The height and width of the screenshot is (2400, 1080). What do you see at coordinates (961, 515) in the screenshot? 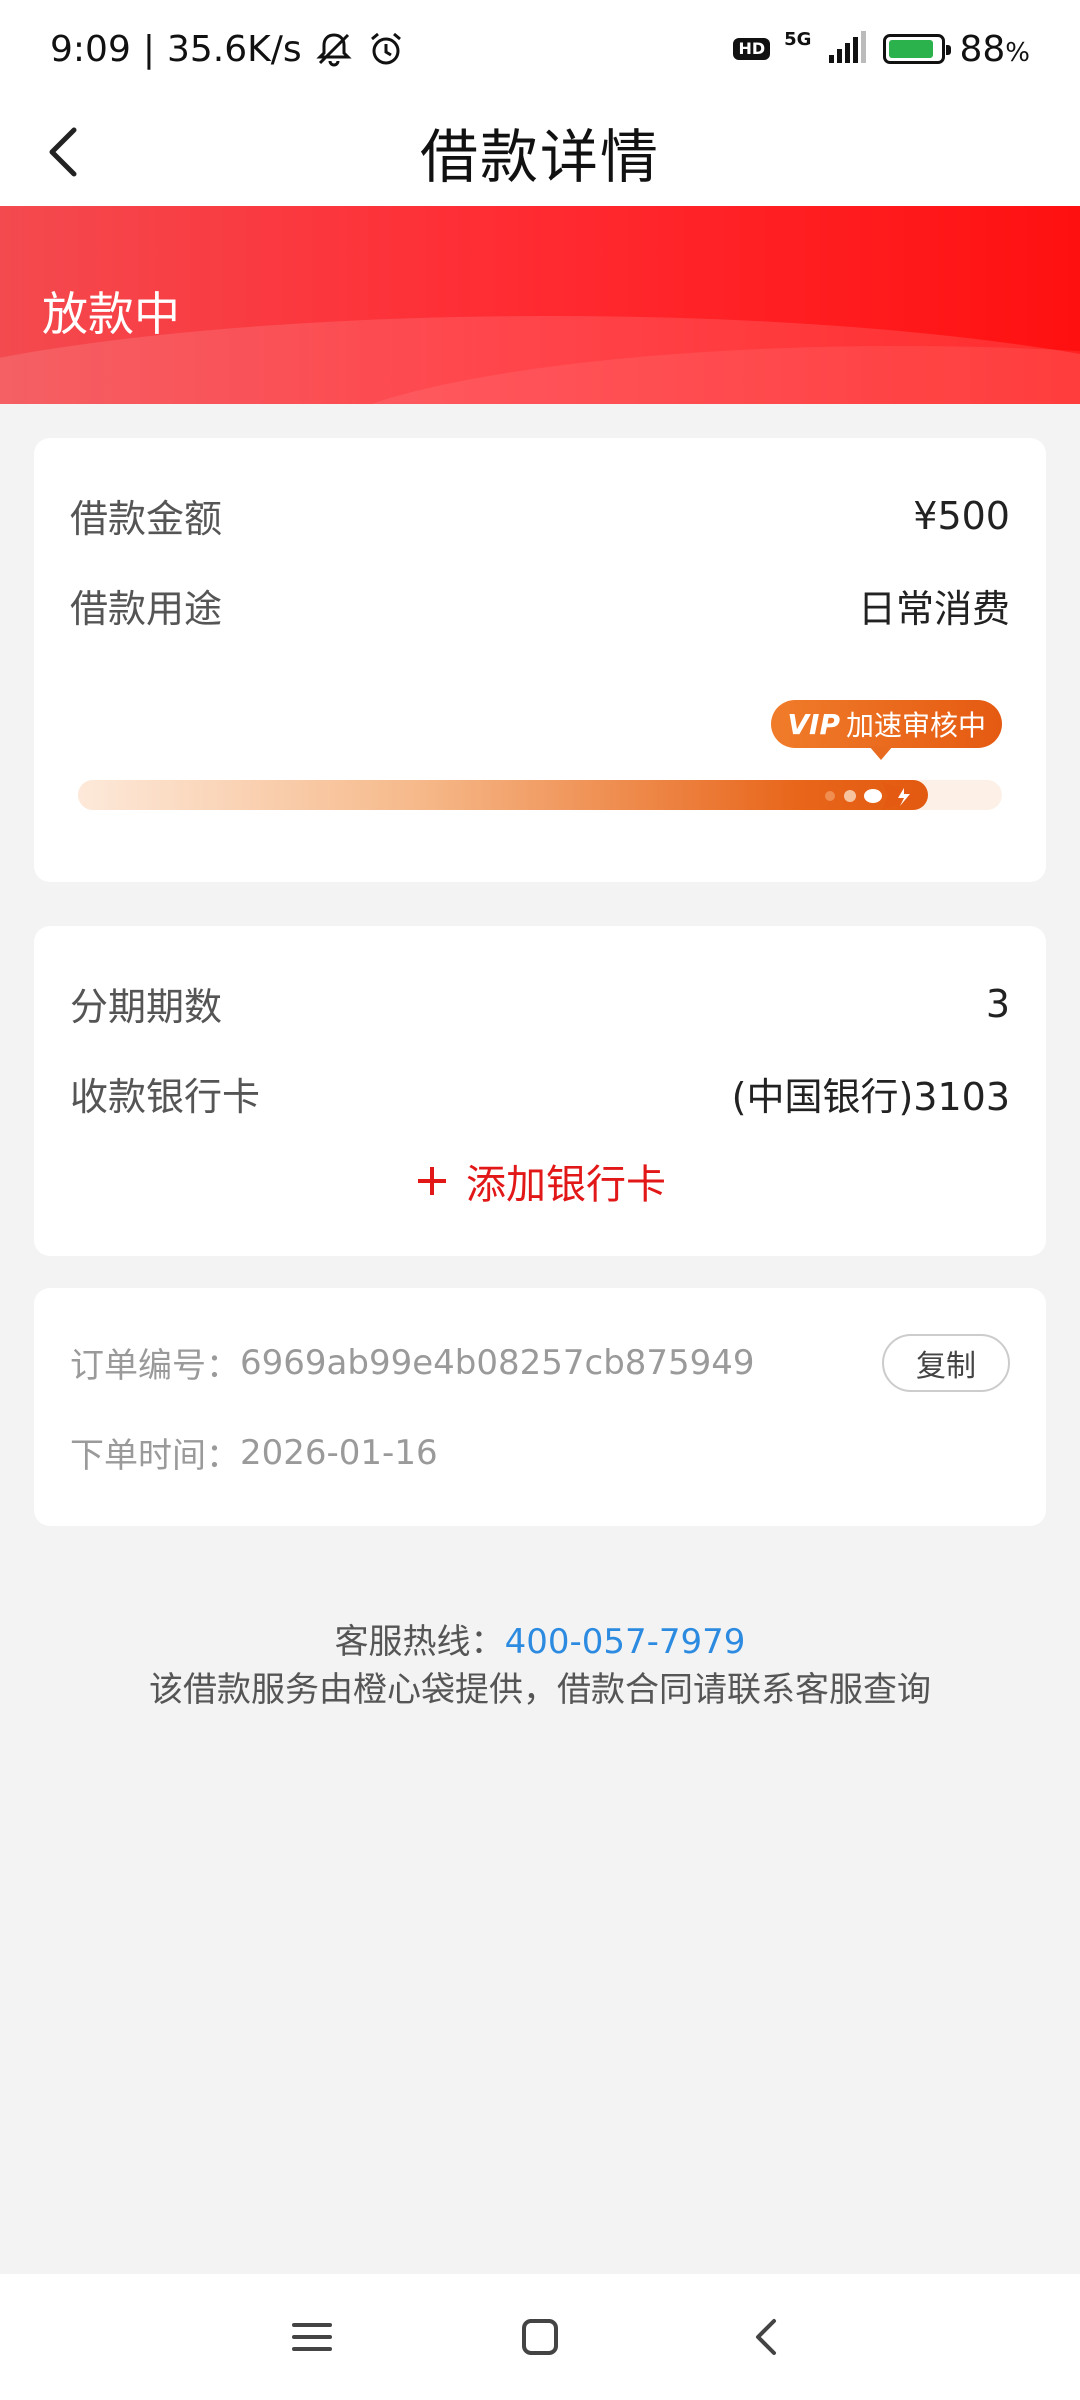
I see `loan-amount-value: ¥500` at bounding box center [961, 515].